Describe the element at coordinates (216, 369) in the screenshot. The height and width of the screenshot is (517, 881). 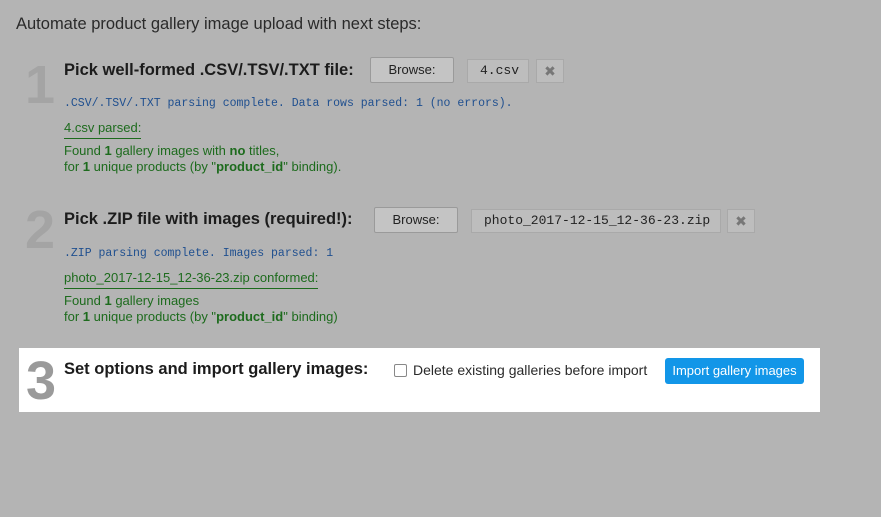
I see `step-3-title: Set options and import gallery images:` at that location.